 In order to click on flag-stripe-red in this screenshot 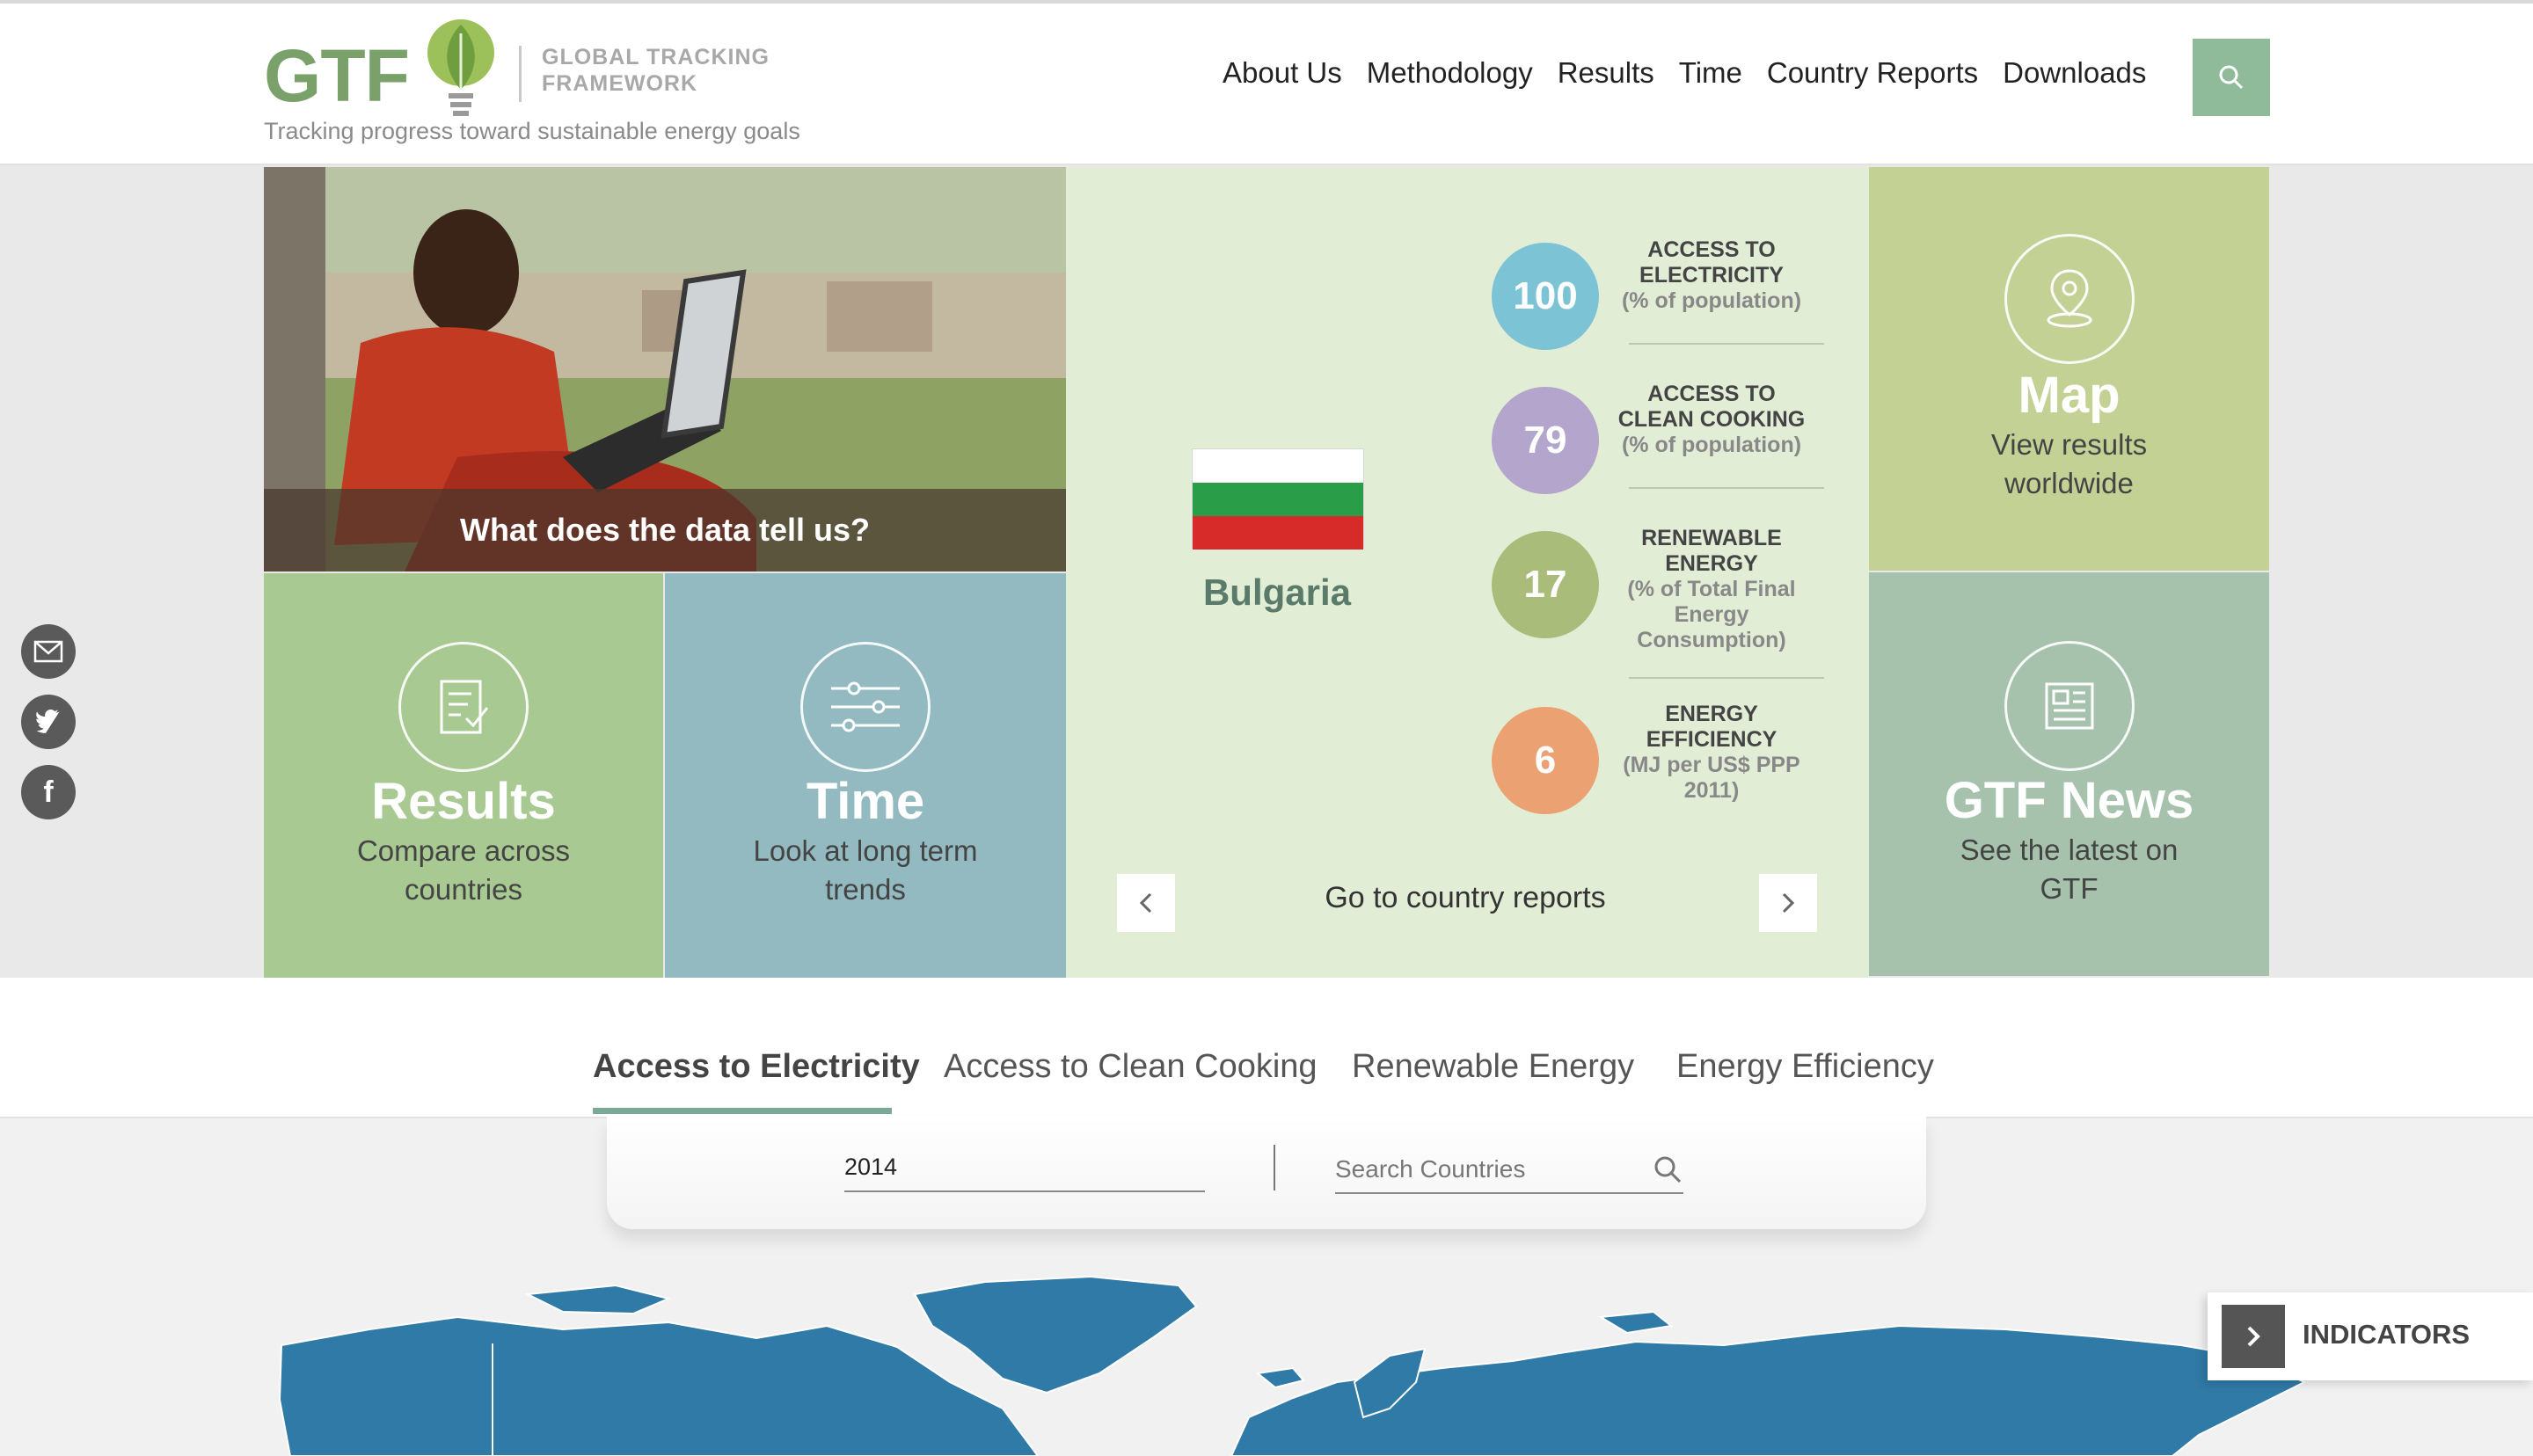, I will do `click(1278, 533)`.